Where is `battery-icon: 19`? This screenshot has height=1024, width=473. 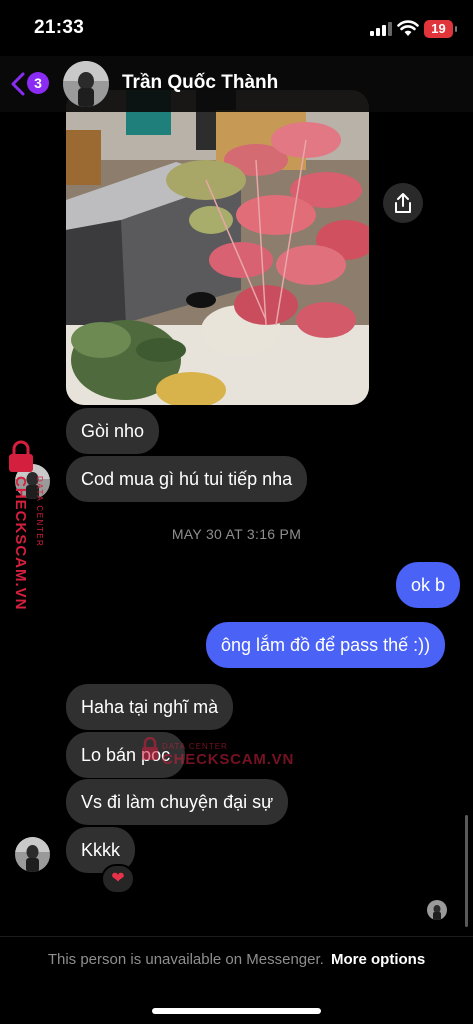 battery-icon: 19 is located at coordinates (440, 29).